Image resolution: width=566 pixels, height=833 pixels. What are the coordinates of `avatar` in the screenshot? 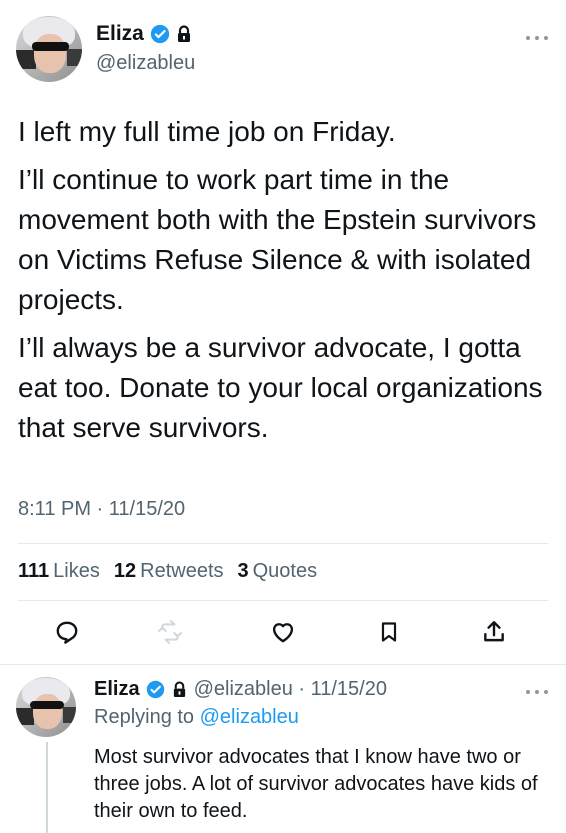 It's located at (49, 49).